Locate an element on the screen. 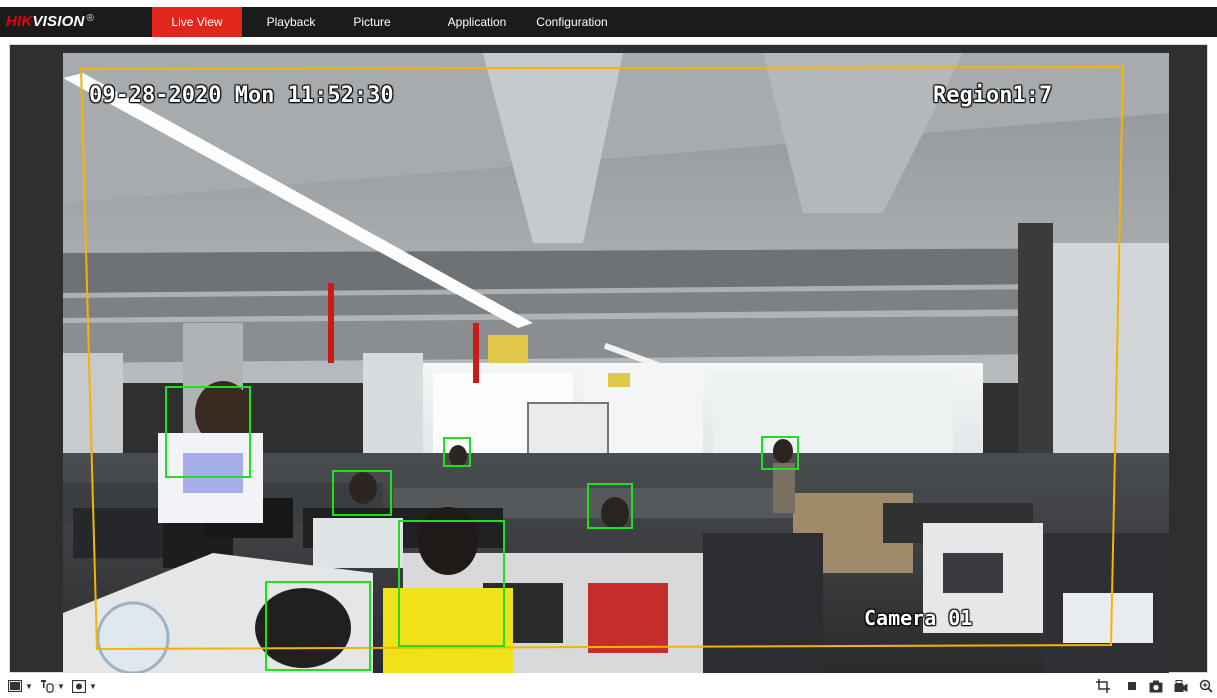 The height and width of the screenshot is (698, 1217). capture-icon is located at coordinates (1156, 686).